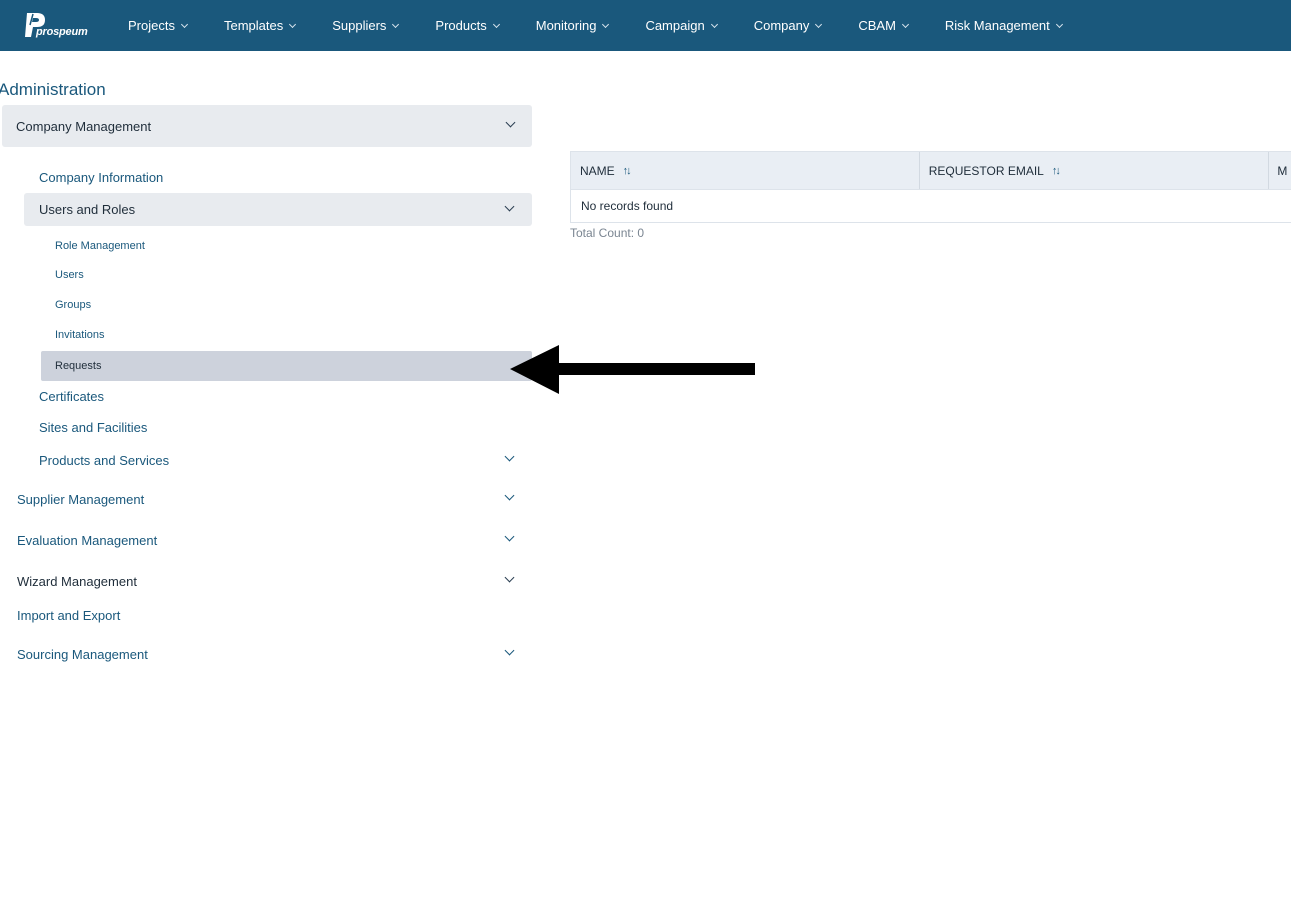 The width and height of the screenshot is (1291, 916). I want to click on nav-risk-management: Risk Management, so click(1003, 25).